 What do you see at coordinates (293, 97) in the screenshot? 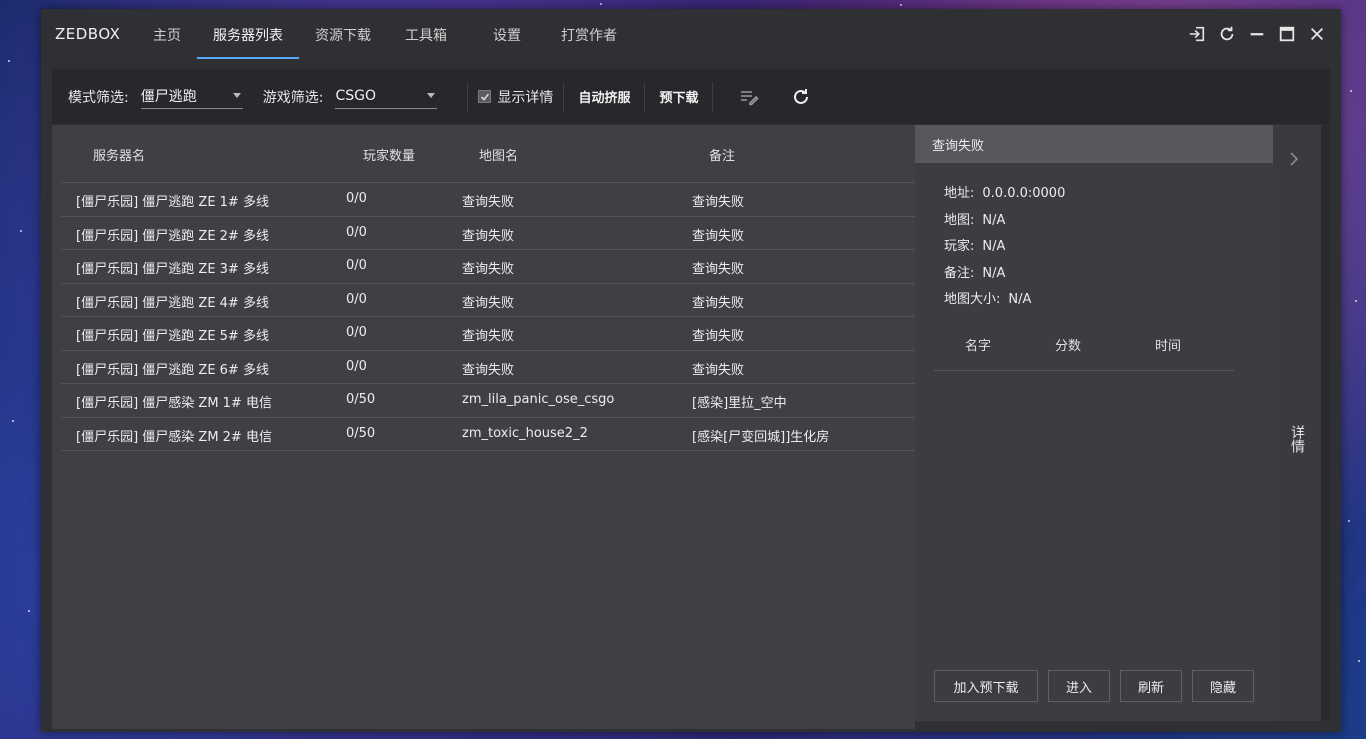
I see `game-filter-label: 游戏筛选:` at bounding box center [293, 97].